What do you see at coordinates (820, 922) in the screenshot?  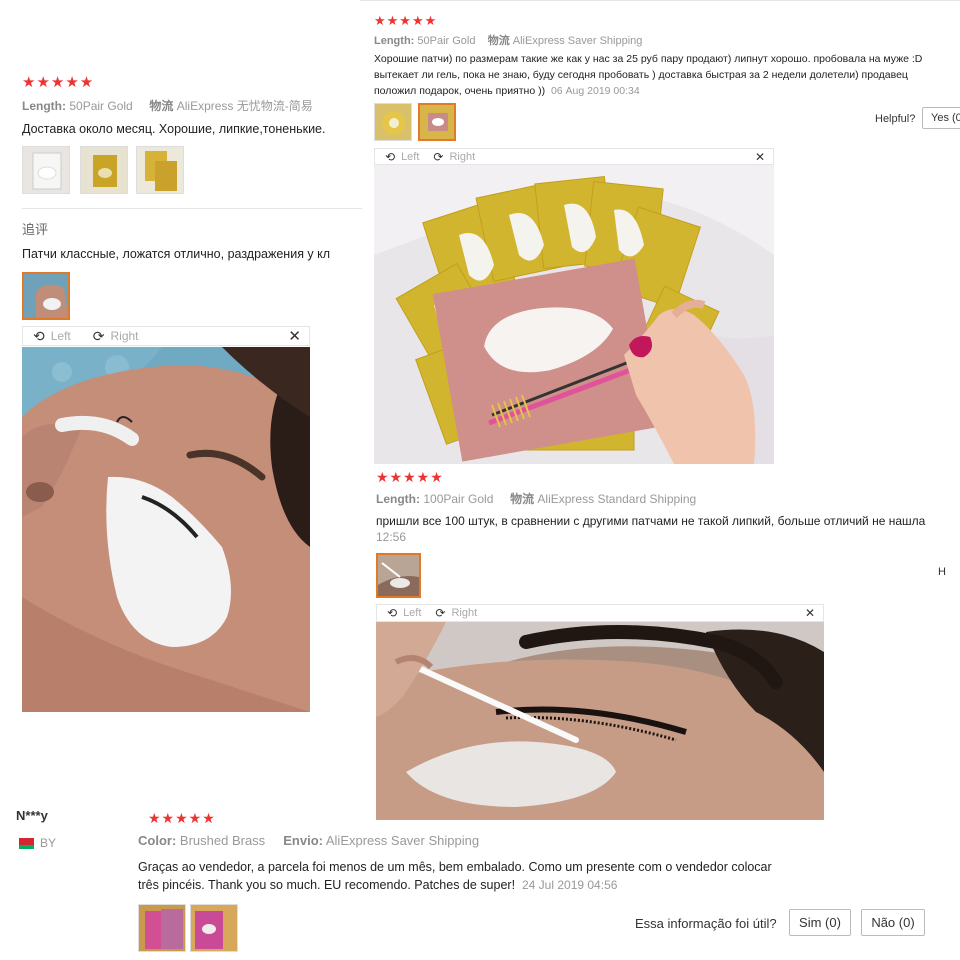 I see `helpful-yes-button: Sim (0)` at bounding box center [820, 922].